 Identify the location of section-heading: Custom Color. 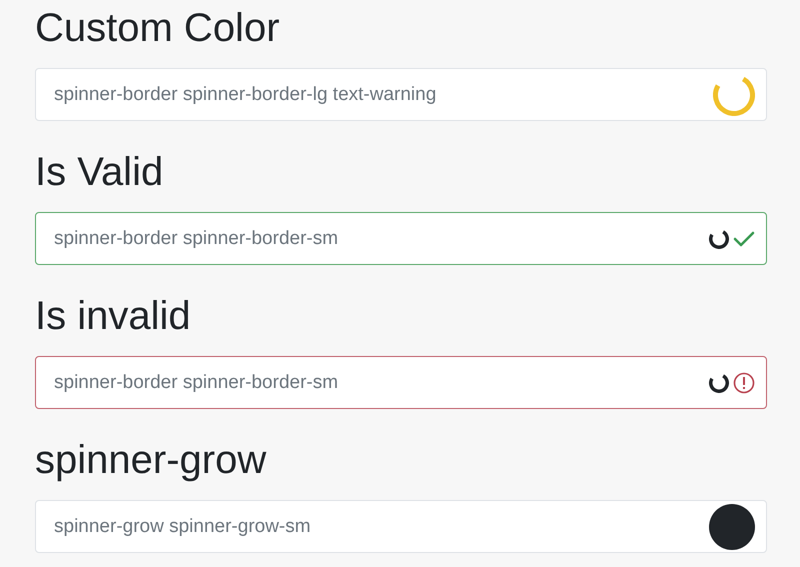
(158, 29).